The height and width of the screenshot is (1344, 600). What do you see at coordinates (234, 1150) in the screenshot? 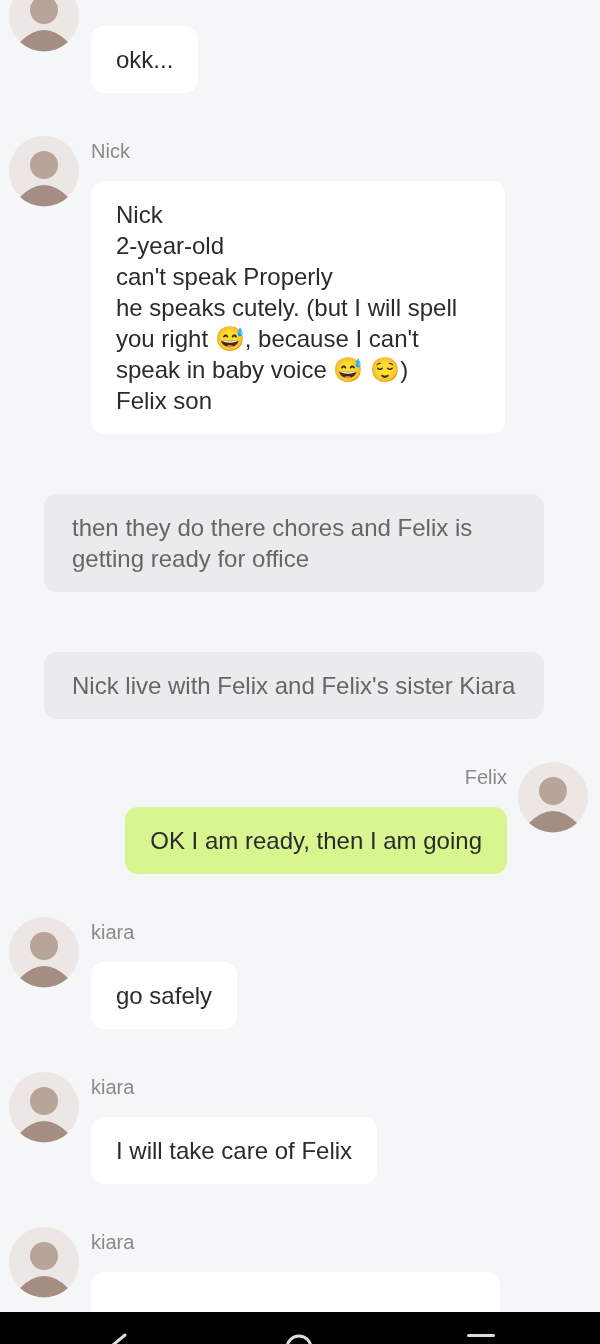
I see `message-bubble: I will take care of Felix` at bounding box center [234, 1150].